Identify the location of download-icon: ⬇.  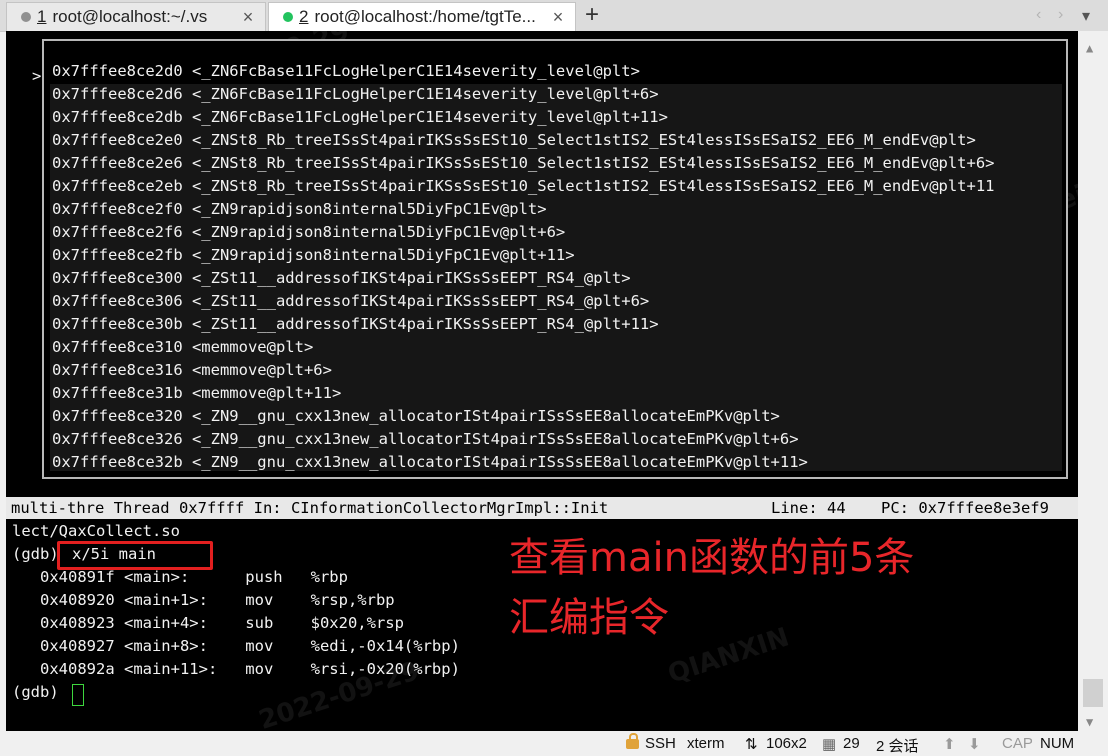
(974, 744).